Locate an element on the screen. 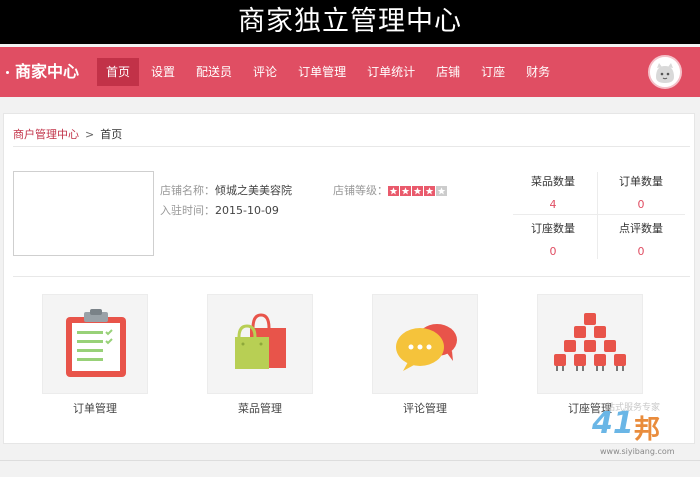  brand: 商家中心 is located at coordinates (42, 72).